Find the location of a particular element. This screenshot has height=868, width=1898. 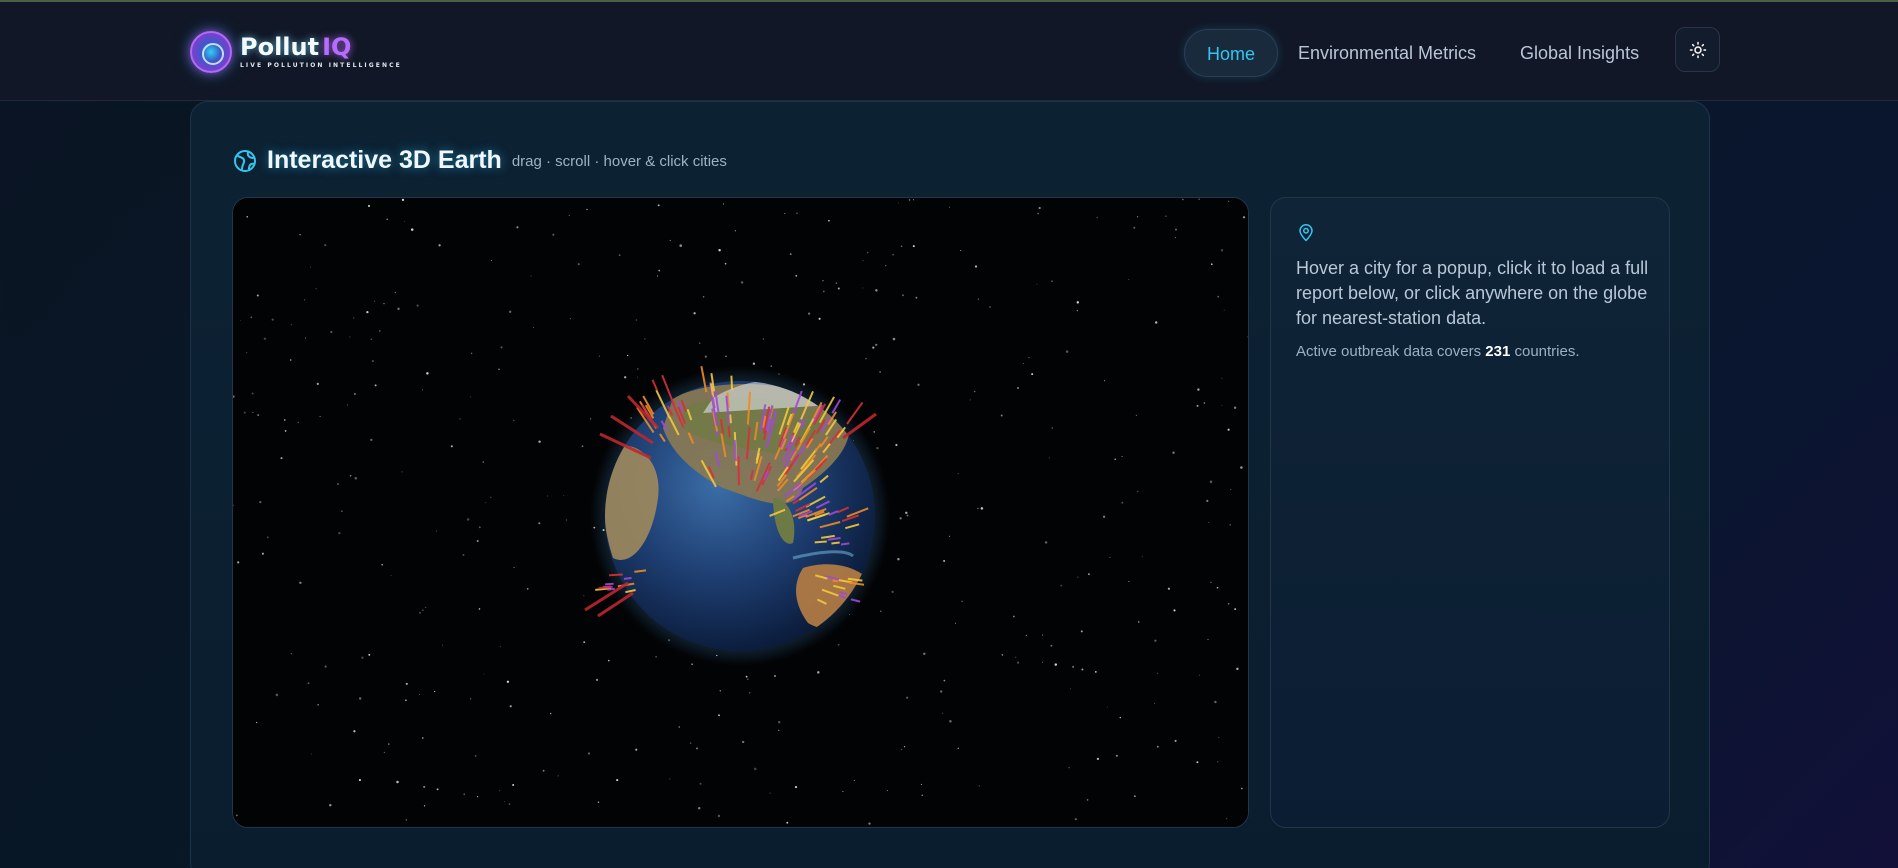

theme-toggle-button is located at coordinates (1697, 49).